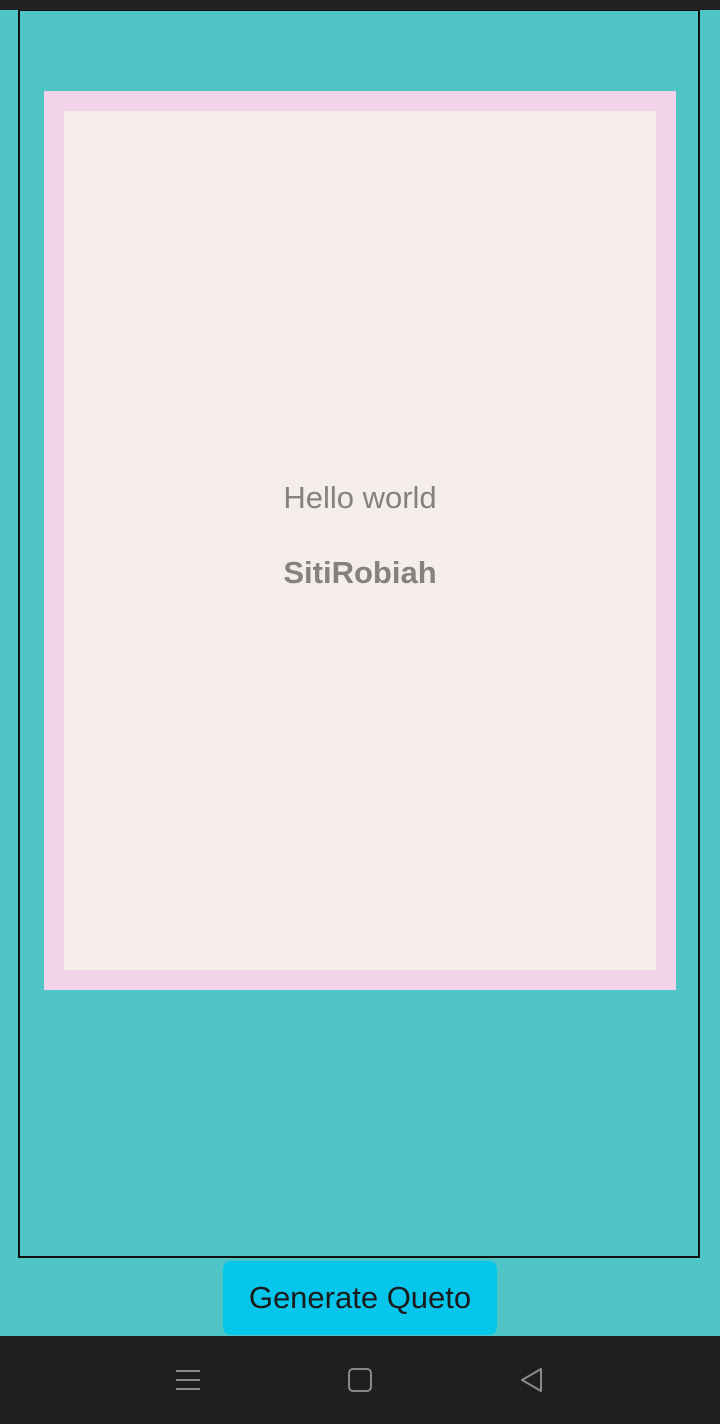  Describe the element at coordinates (360, 1298) in the screenshot. I see `generate-quote-button: Generate Queto` at that location.